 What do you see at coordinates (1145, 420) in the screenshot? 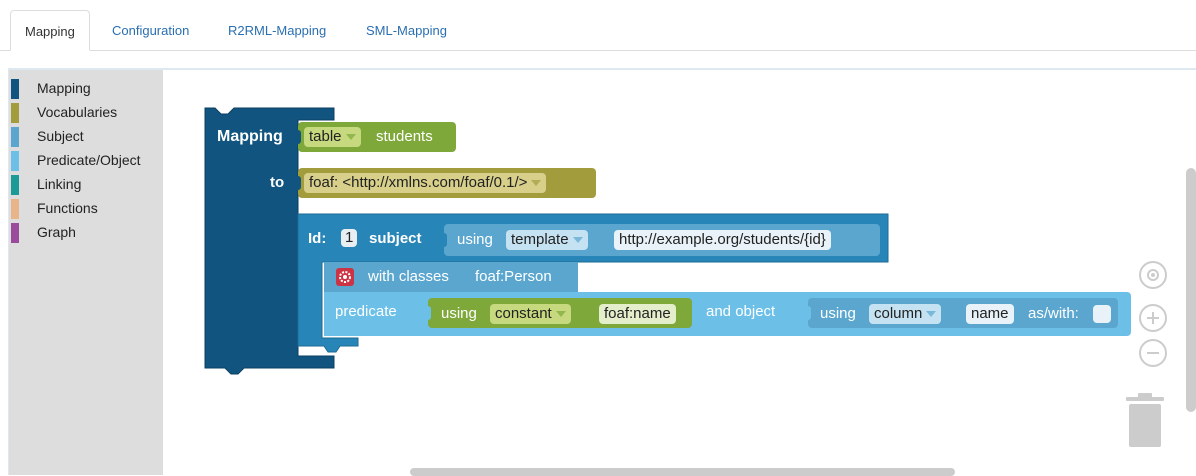
I see `trash-icon` at bounding box center [1145, 420].